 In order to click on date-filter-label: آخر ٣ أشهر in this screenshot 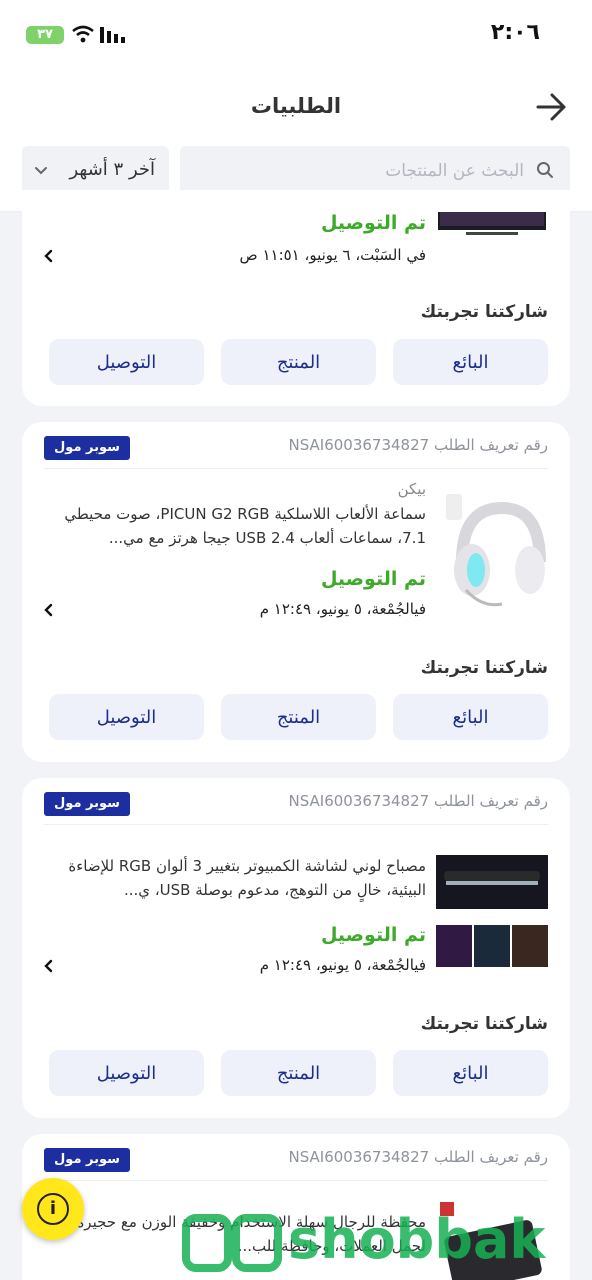, I will do `click(112, 169)`.